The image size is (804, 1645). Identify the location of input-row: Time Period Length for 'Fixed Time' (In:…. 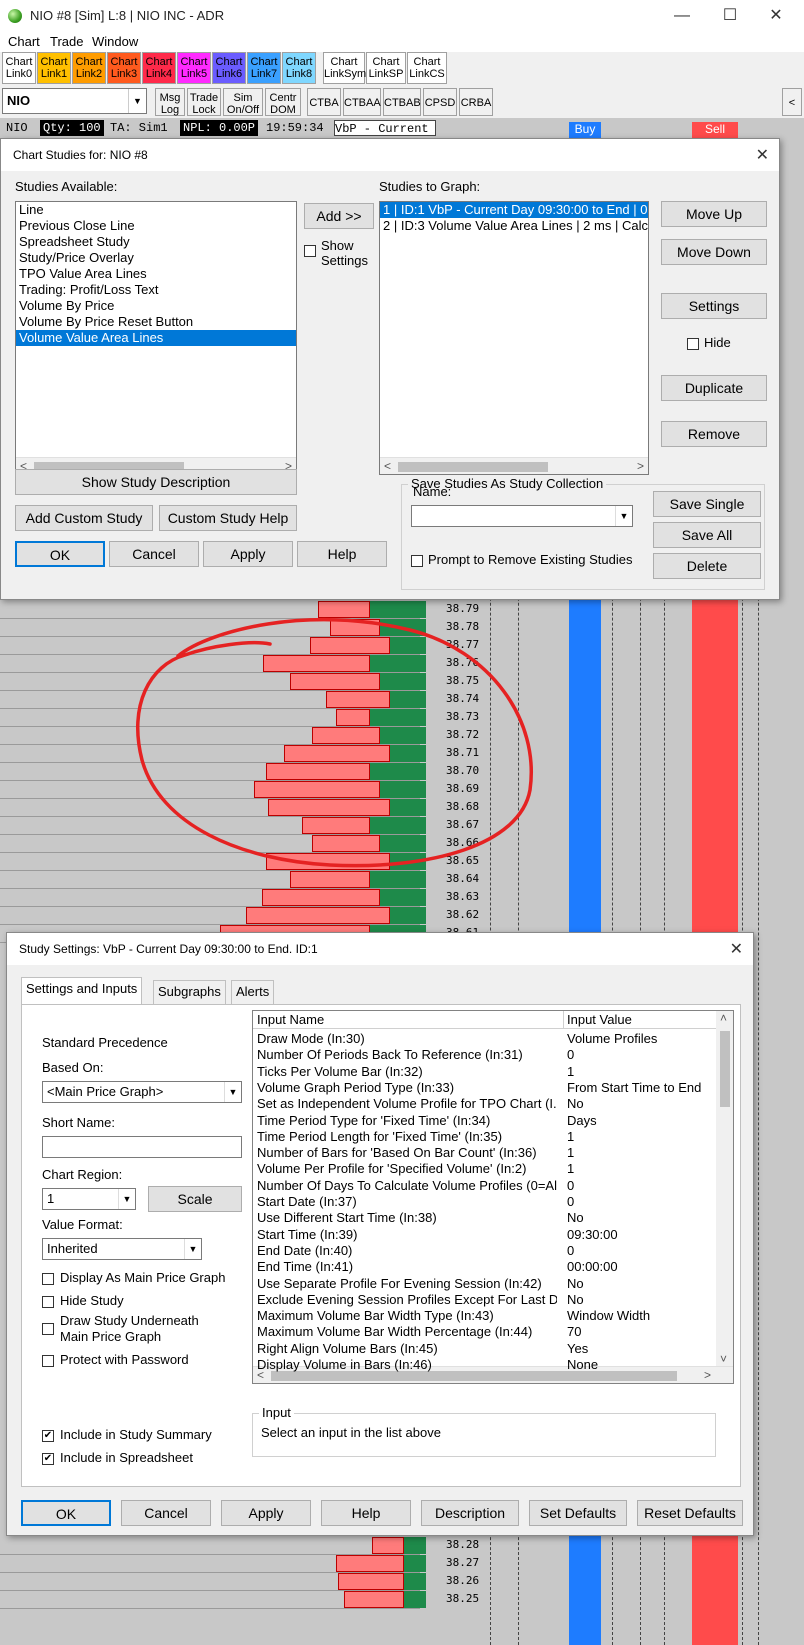
(485, 1137).